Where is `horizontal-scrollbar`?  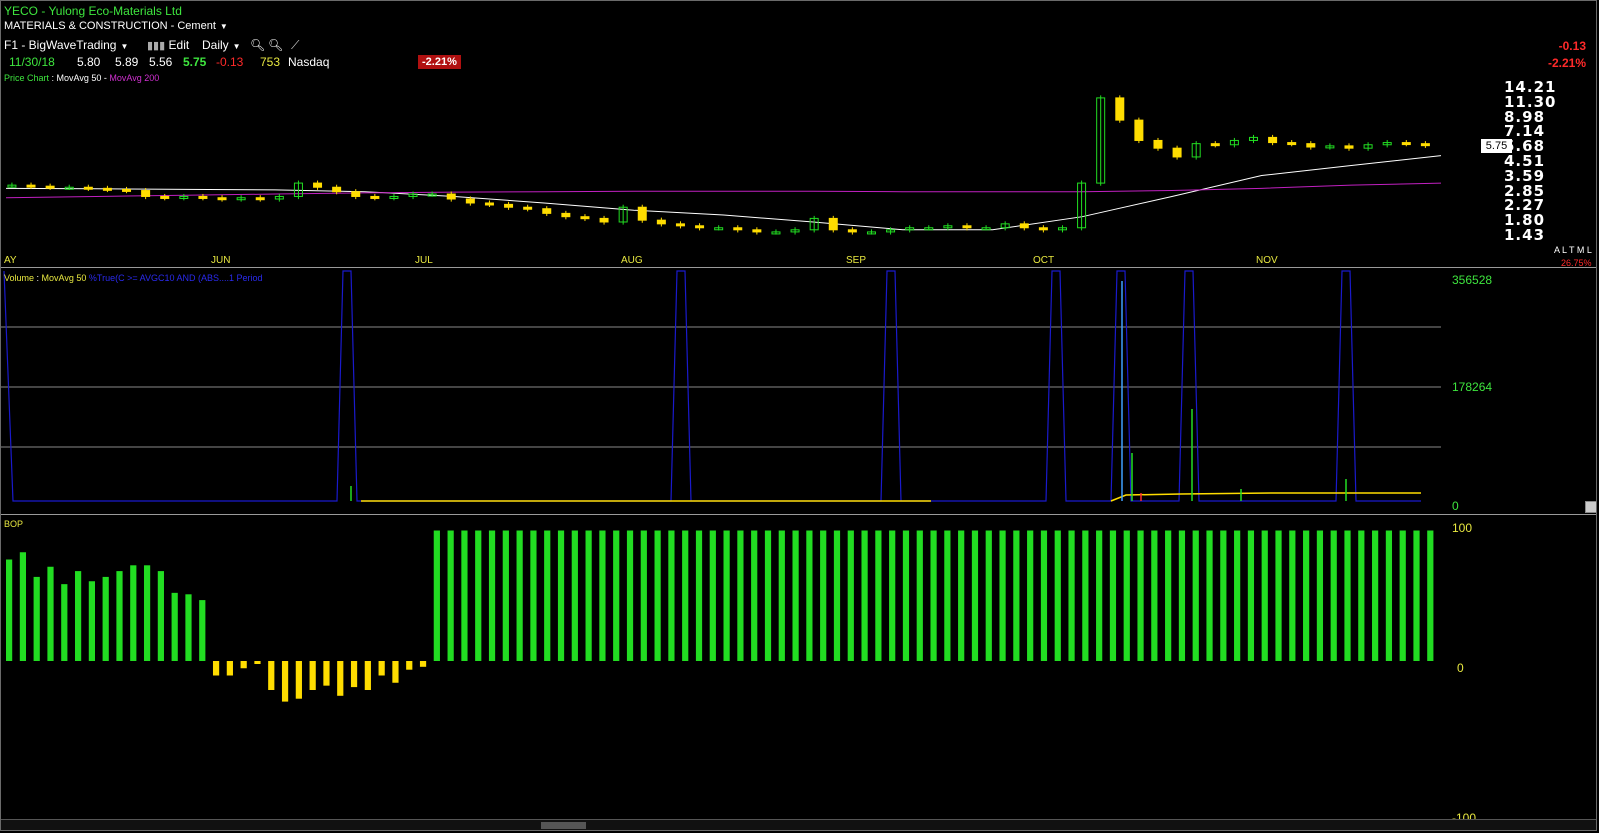 horizontal-scrollbar is located at coordinates (798, 824).